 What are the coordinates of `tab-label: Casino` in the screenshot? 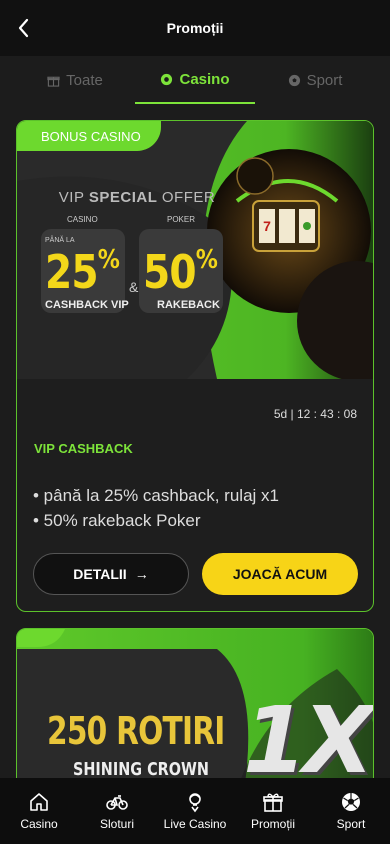 It's located at (204, 79).